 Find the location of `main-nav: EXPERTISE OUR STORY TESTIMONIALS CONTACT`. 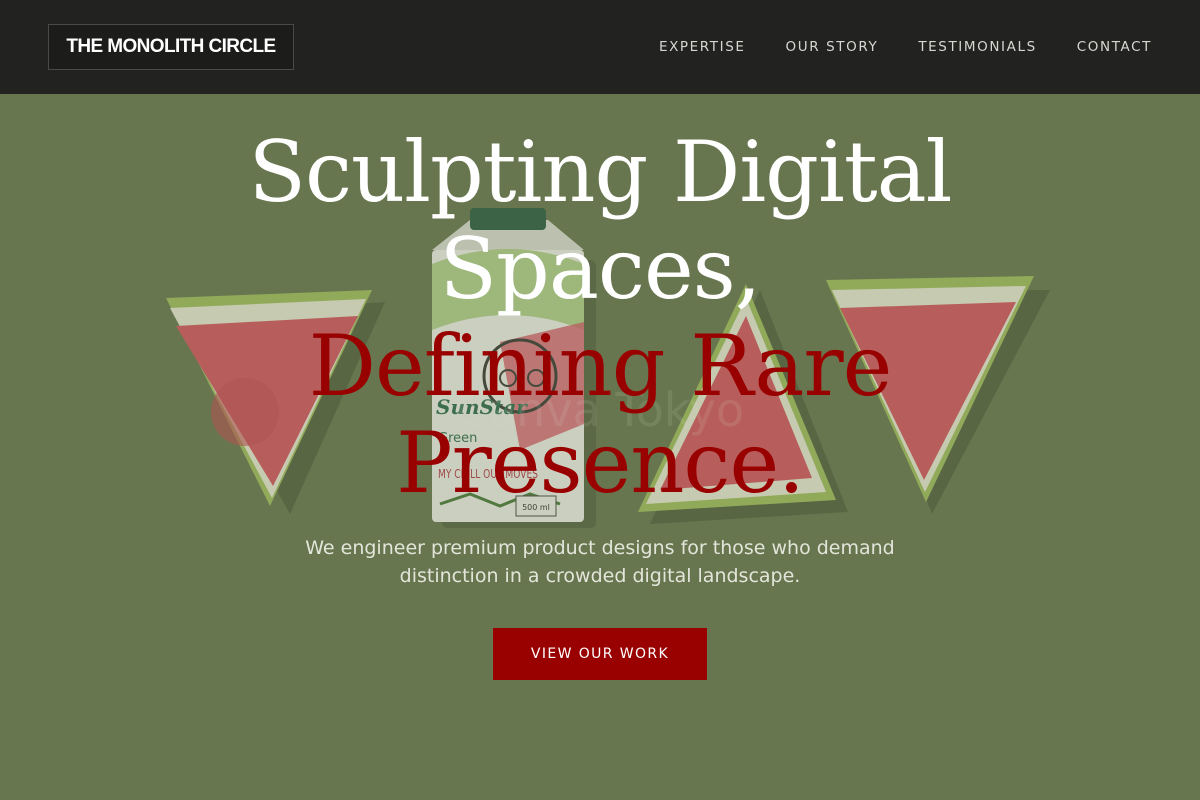

main-nav: EXPERTISE OUR STORY TESTIMONIALS CONTACT is located at coordinates (885, 47).